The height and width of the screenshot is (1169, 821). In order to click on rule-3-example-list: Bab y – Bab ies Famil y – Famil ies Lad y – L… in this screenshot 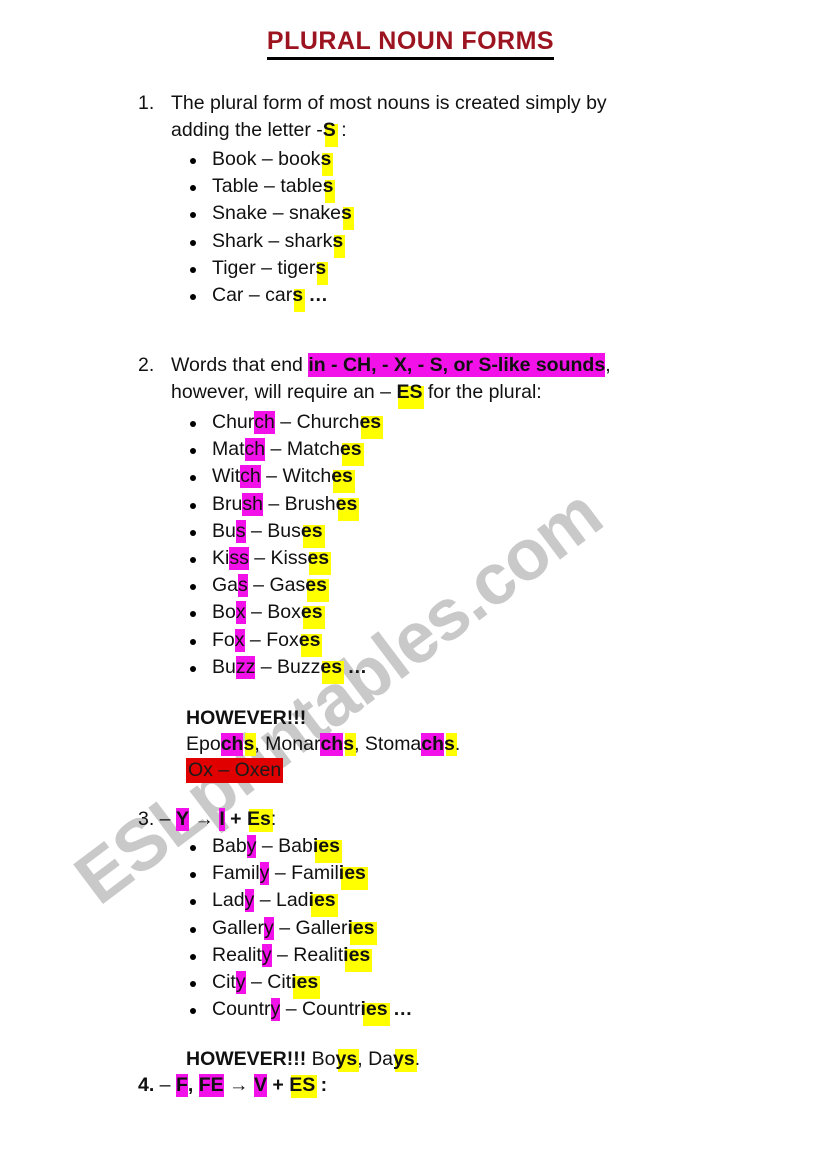, I will do `click(297, 930)`.